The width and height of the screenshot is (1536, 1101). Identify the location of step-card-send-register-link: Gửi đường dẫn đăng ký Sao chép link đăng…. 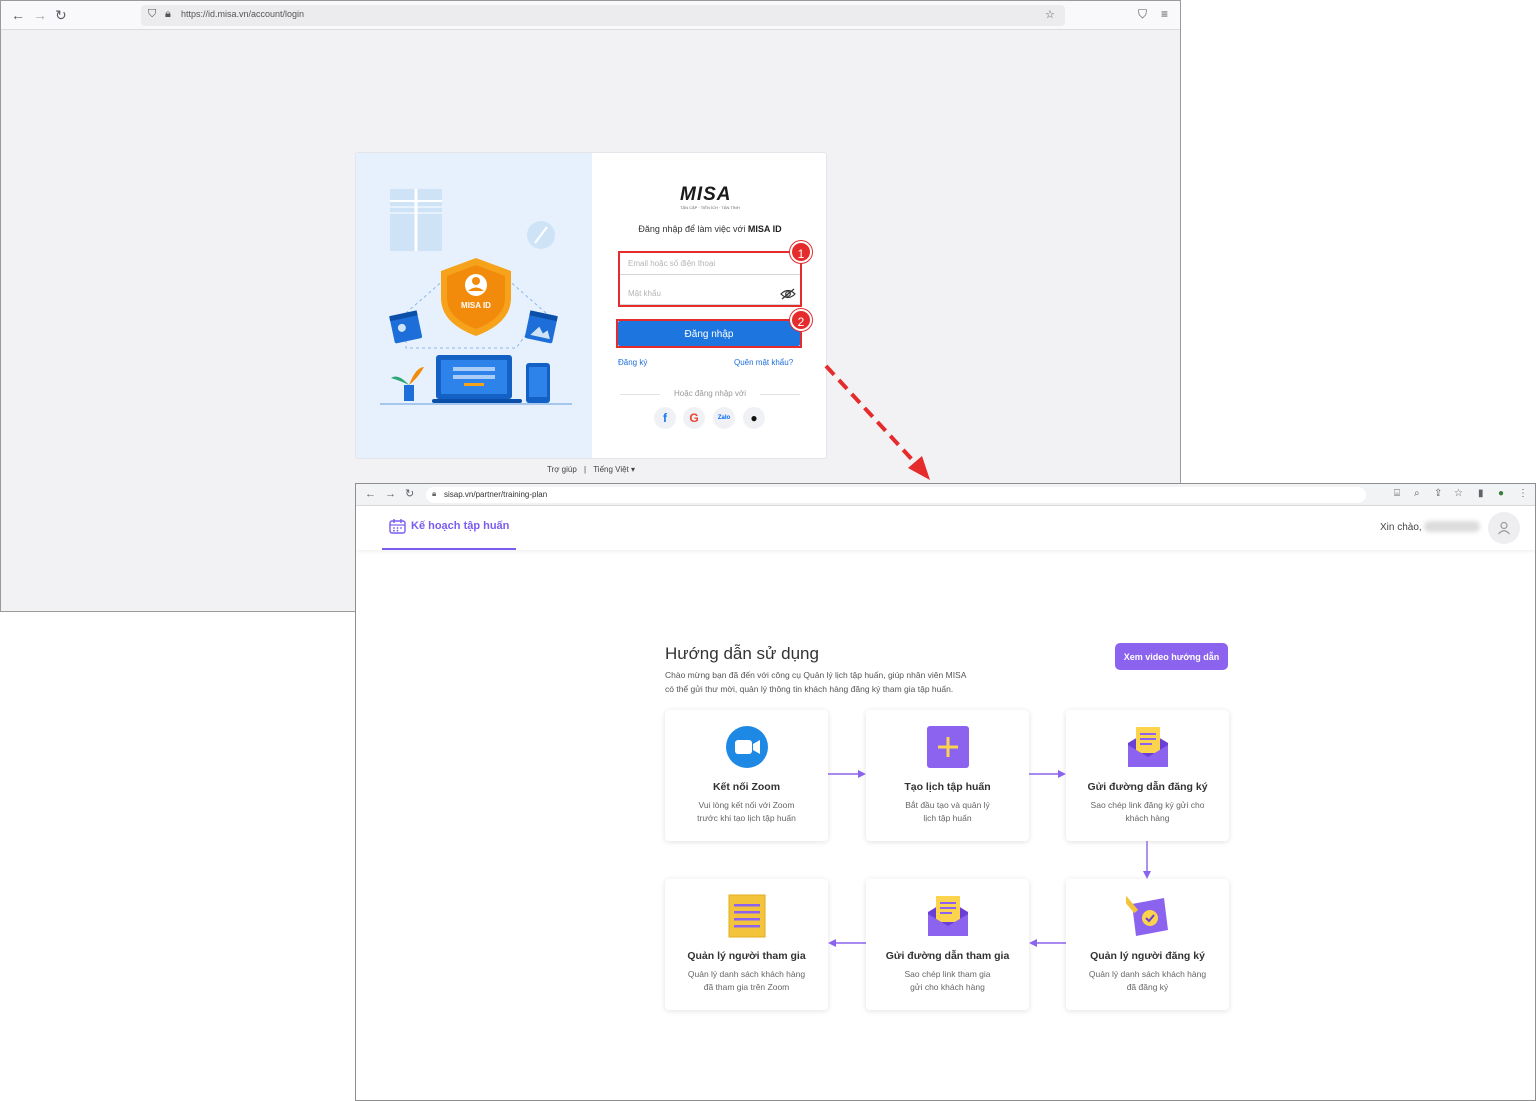
(1147, 775).